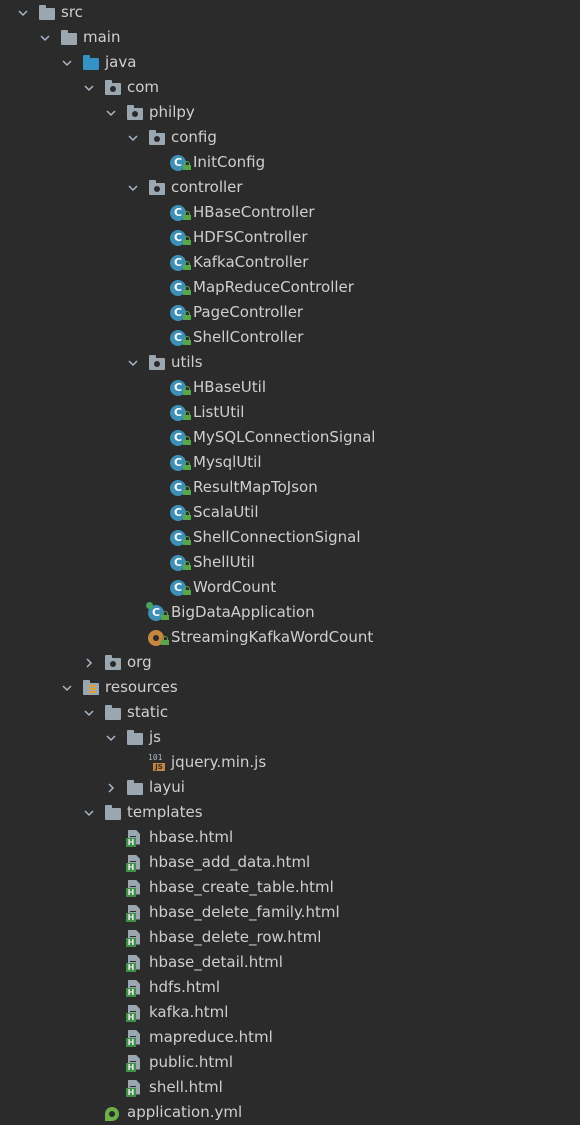 The width and height of the screenshot is (580, 1125). I want to click on tree-node-label: ScalaUtil, so click(226, 512).